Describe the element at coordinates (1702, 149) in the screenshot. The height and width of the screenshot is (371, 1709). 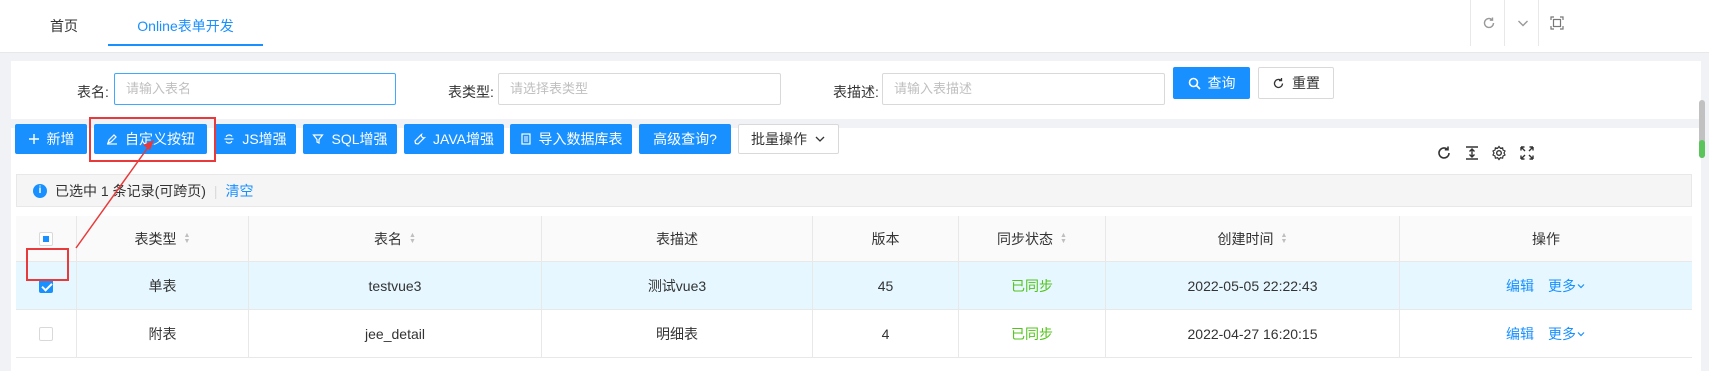
I see `scrollbar-indicator` at that location.